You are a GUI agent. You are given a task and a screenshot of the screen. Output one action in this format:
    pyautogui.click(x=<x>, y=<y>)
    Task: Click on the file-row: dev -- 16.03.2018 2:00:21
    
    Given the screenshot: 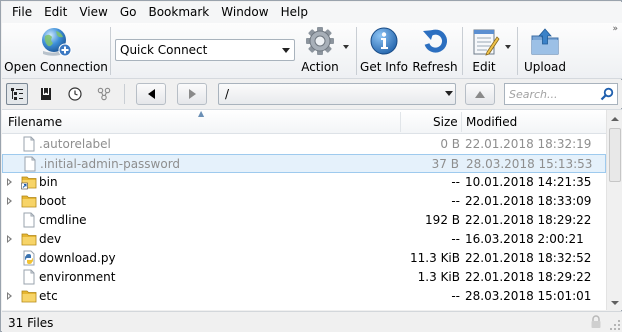 What is the action you would take?
    pyautogui.click(x=304, y=239)
    